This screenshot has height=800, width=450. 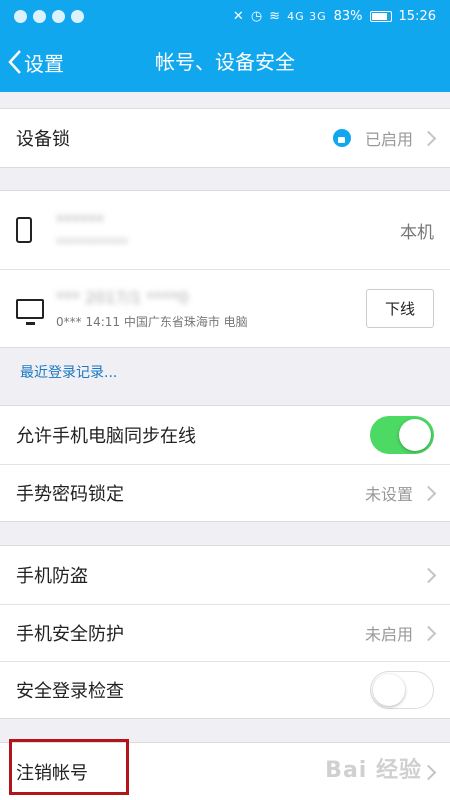 What do you see at coordinates (399, 308) in the screenshot?
I see `logout-device-button: 下线` at bounding box center [399, 308].